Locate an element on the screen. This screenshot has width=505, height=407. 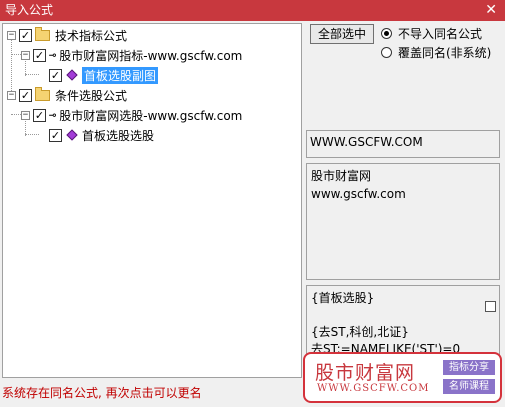
watermark-tag-course: 名师课程 is located at coordinates (469, 386).